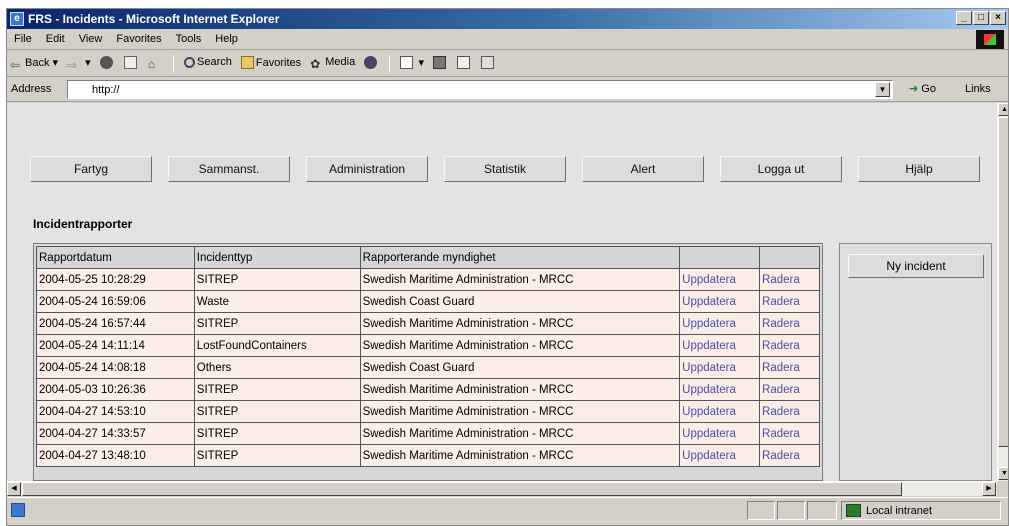 This screenshot has height=526, width=1009. Describe the element at coordinates (226, 37) in the screenshot. I see `menu-help: Help` at that location.